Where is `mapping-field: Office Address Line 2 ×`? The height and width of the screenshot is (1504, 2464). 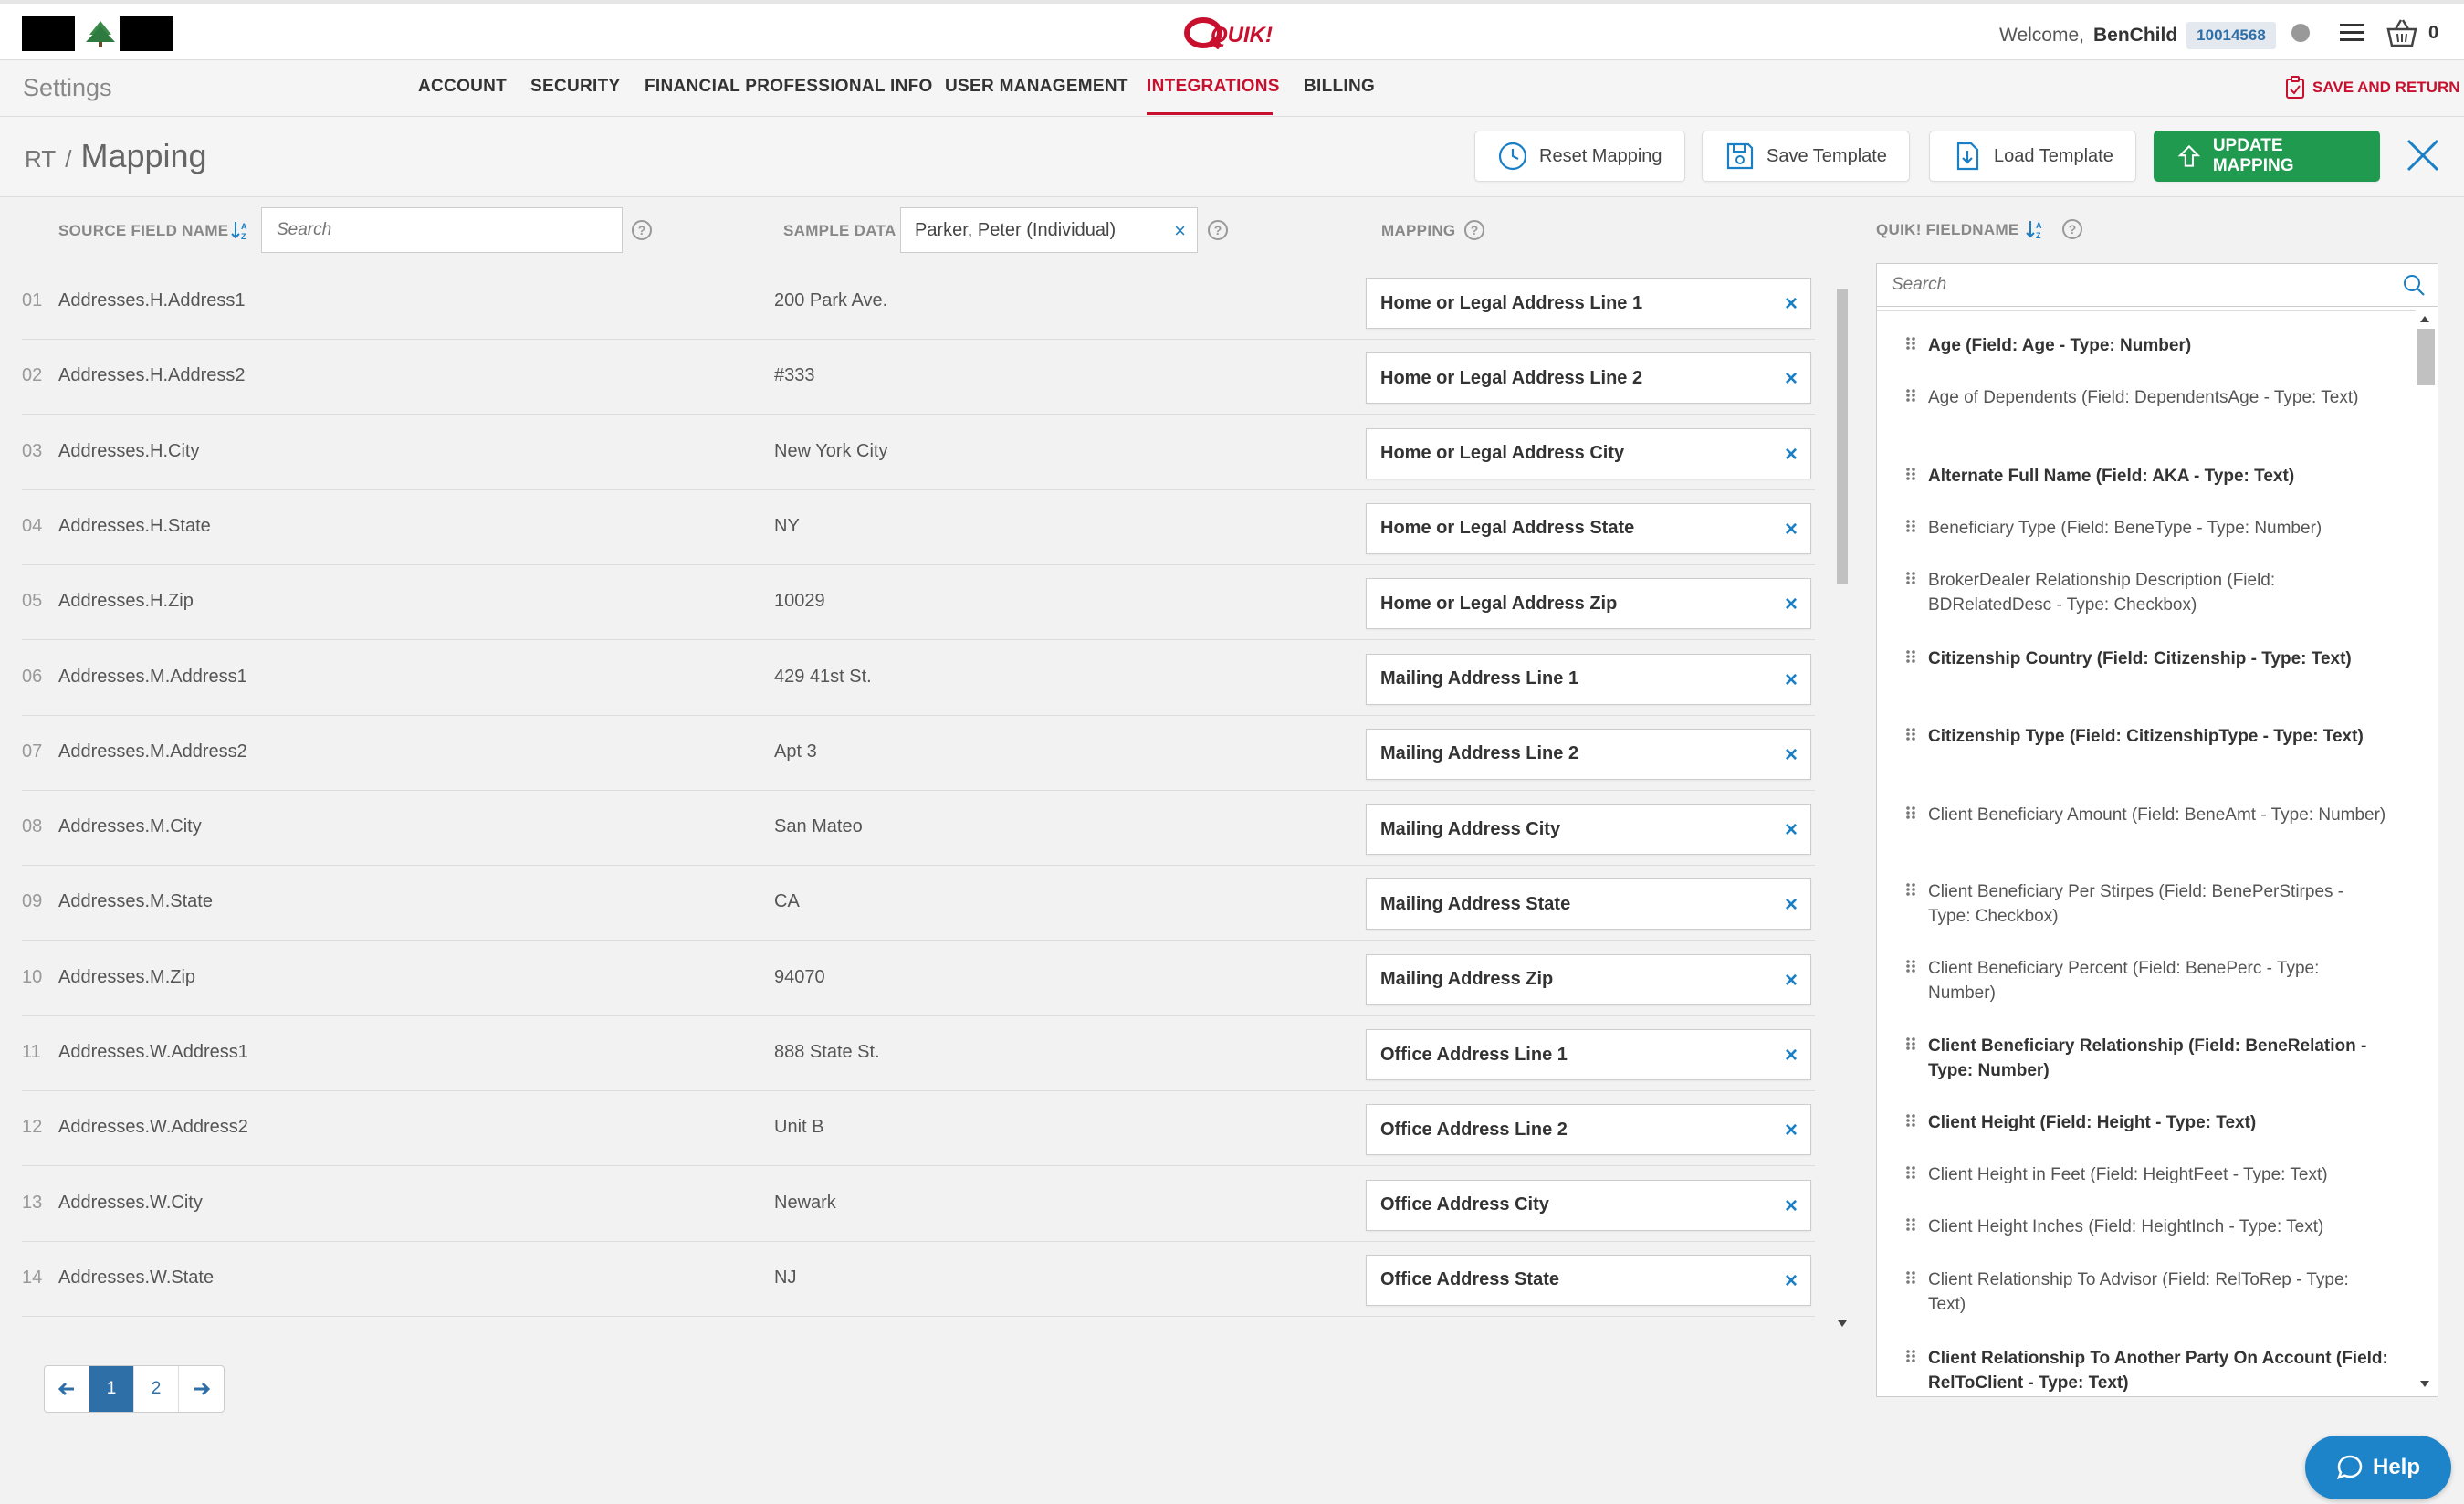 mapping-field: Office Address Line 2 × is located at coordinates (1589, 1130).